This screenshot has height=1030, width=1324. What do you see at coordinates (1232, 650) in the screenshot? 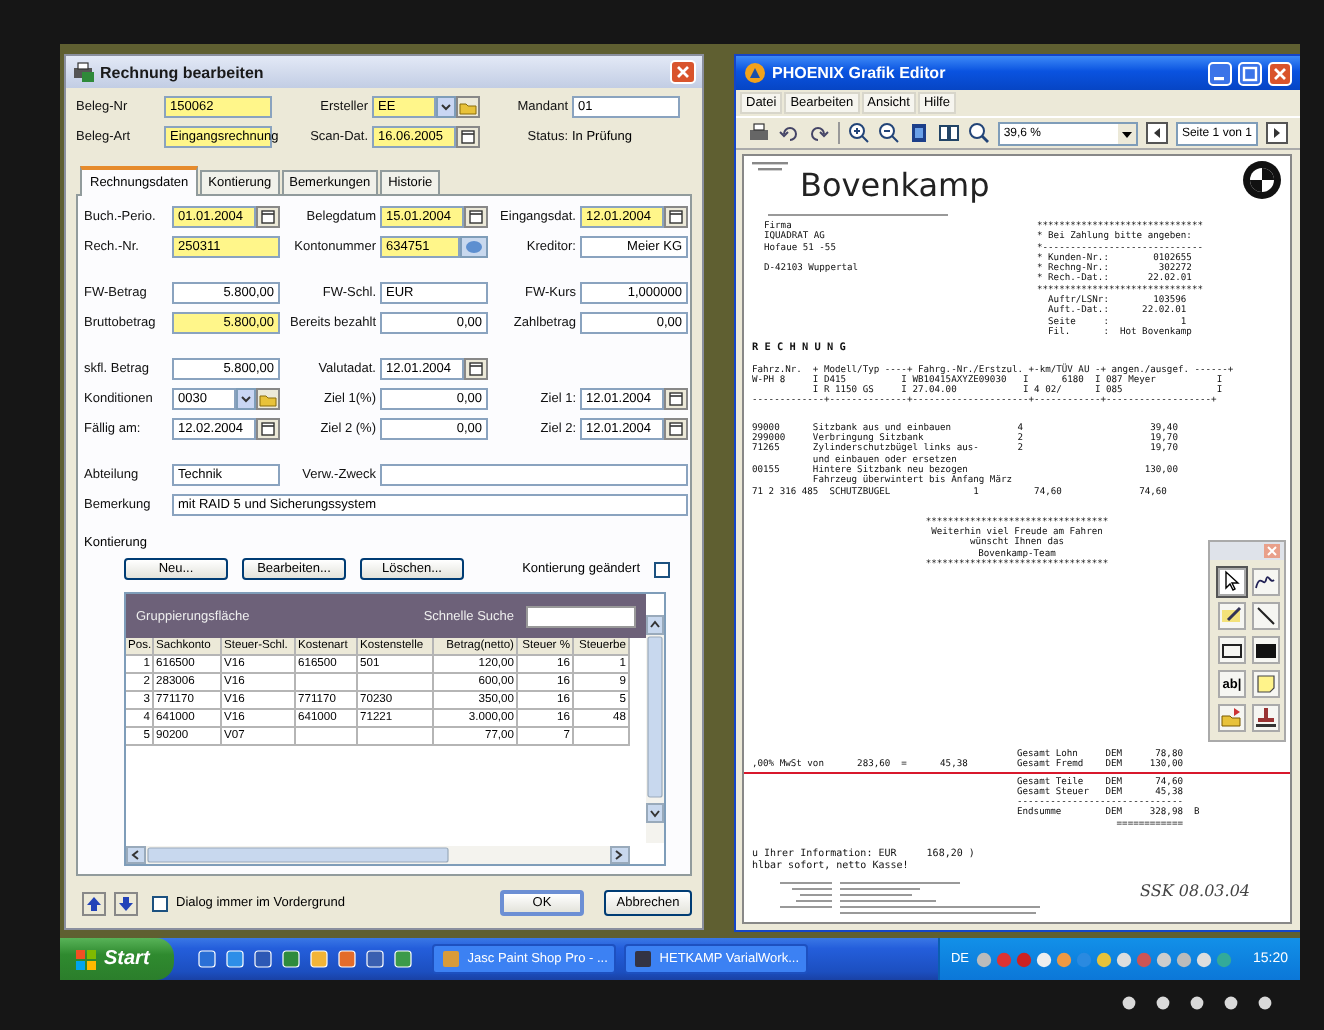
I see `rect-tool-icon` at bounding box center [1232, 650].